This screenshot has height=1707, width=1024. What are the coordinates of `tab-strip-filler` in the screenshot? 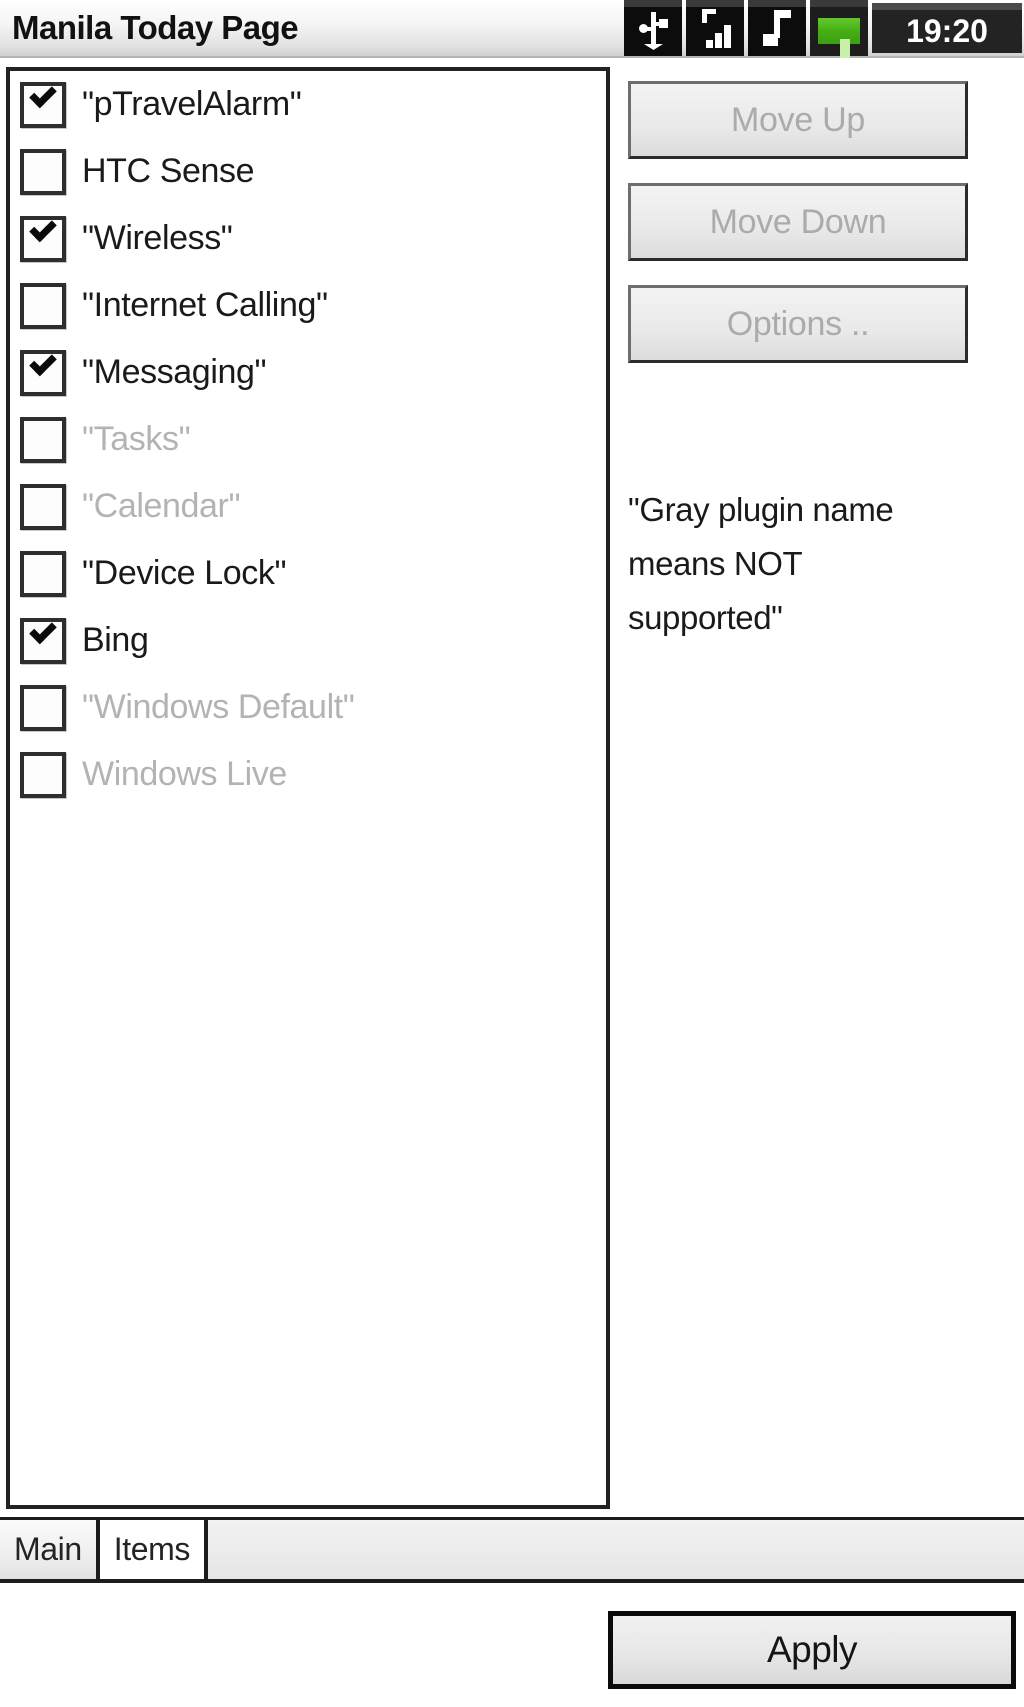 It's located at (616, 1549).